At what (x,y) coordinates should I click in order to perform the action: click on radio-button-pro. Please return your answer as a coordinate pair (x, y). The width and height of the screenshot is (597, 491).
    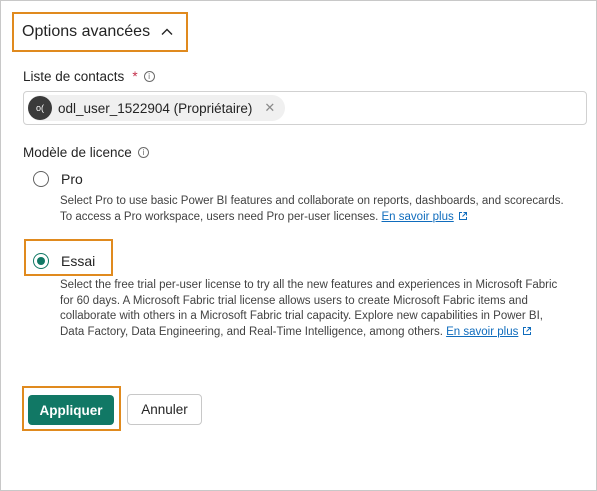
    Looking at the image, I should click on (41, 179).